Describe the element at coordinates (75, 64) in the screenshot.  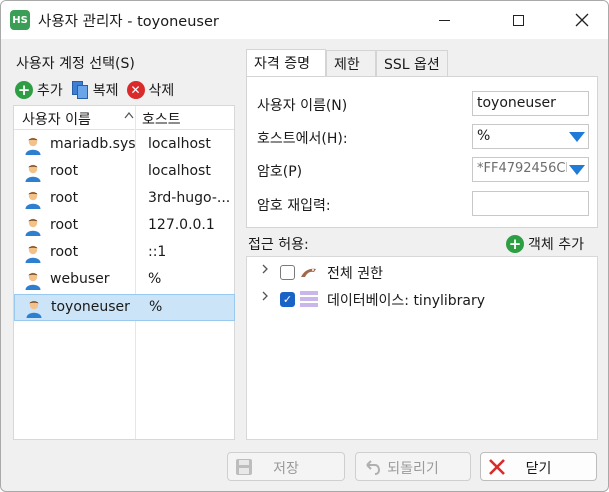
I see `select-account-label: 사용자 계정 선택(S)` at that location.